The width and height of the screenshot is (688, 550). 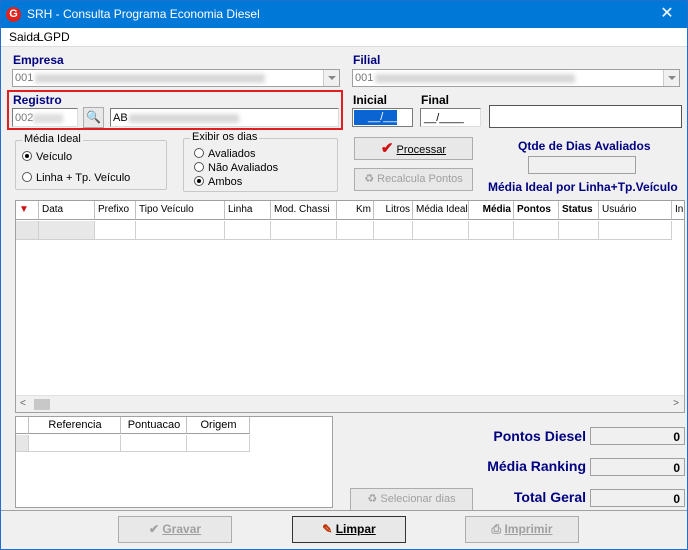 I want to click on filial-select: 001, so click(x=516, y=78).